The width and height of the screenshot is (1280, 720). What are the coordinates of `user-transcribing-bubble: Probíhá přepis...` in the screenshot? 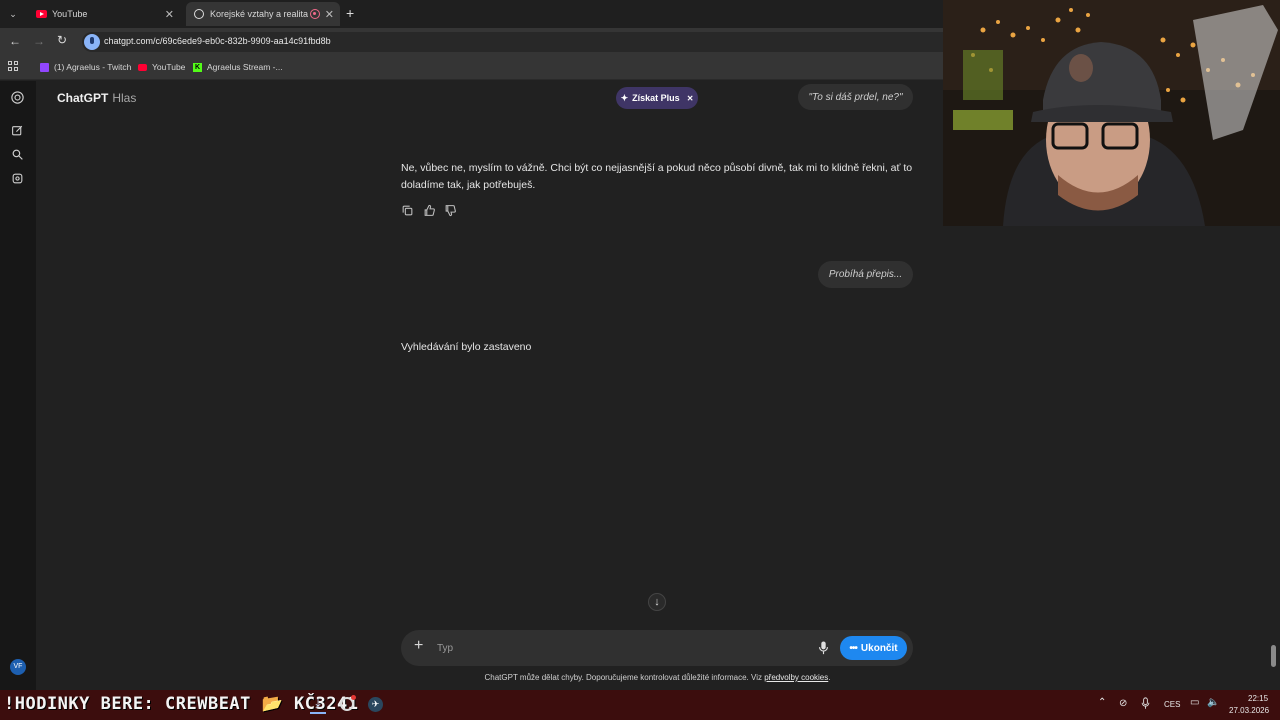 It's located at (865, 274).